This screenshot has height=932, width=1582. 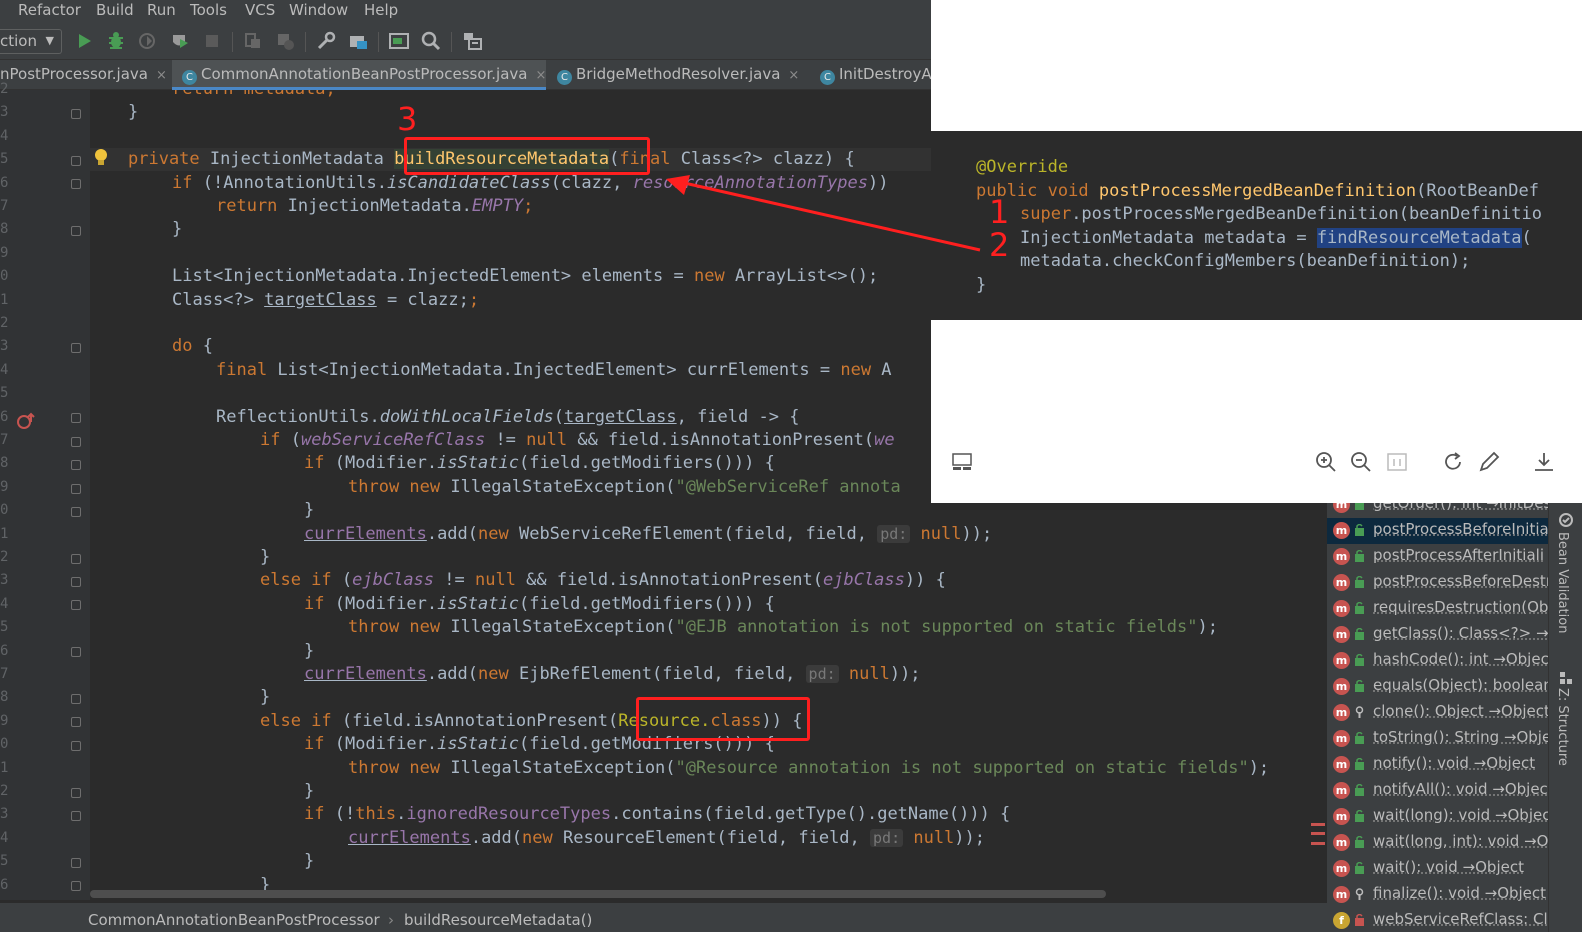 I want to click on error-stripe-marks, so click(x=1318, y=835).